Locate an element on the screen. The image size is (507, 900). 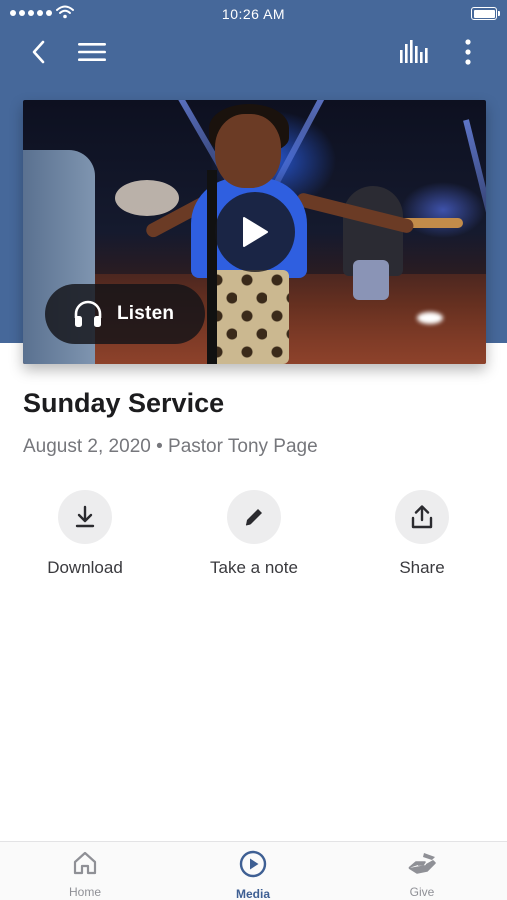
stage-light-beam is located at coordinates (474, 207).